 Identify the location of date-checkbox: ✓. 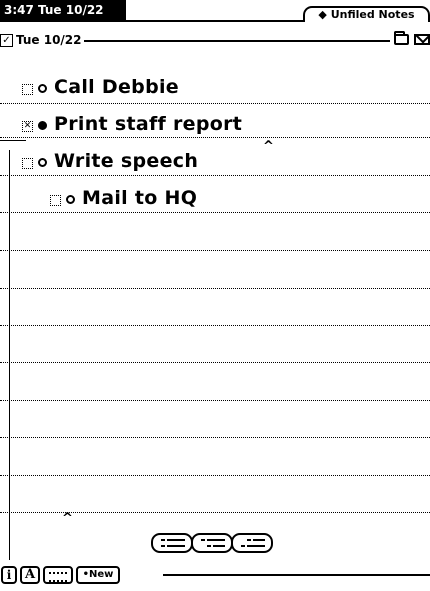
(6, 40).